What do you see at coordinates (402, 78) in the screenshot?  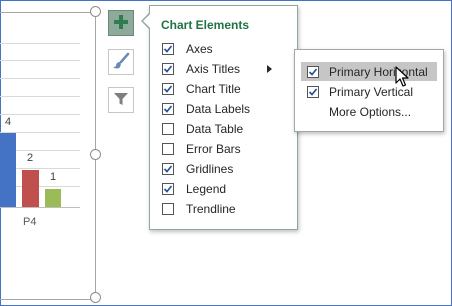 I see `mouse-cursor-icon` at bounding box center [402, 78].